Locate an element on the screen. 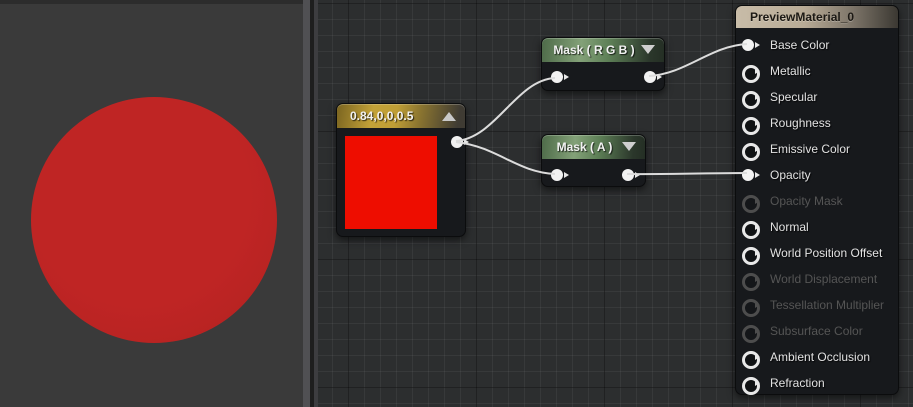  material-input-refraction: Refraction is located at coordinates (817, 383).